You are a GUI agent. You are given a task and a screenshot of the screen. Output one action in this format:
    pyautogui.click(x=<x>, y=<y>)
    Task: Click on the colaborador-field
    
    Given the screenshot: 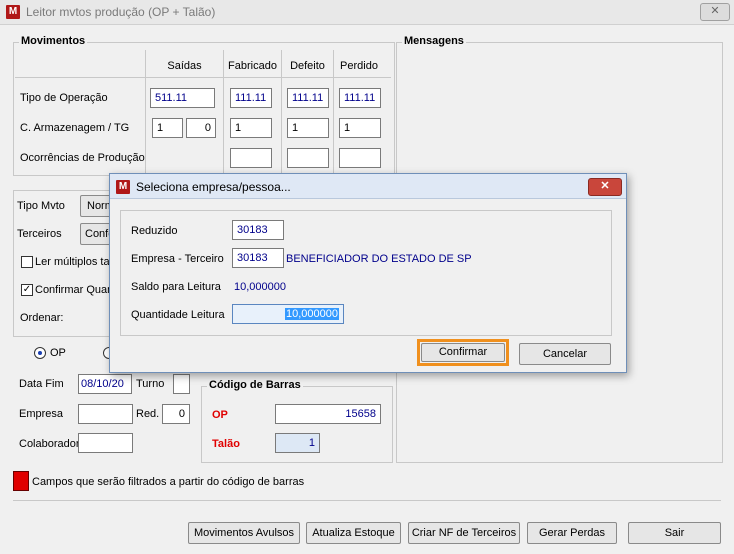 What is the action you would take?
    pyautogui.click(x=105, y=443)
    